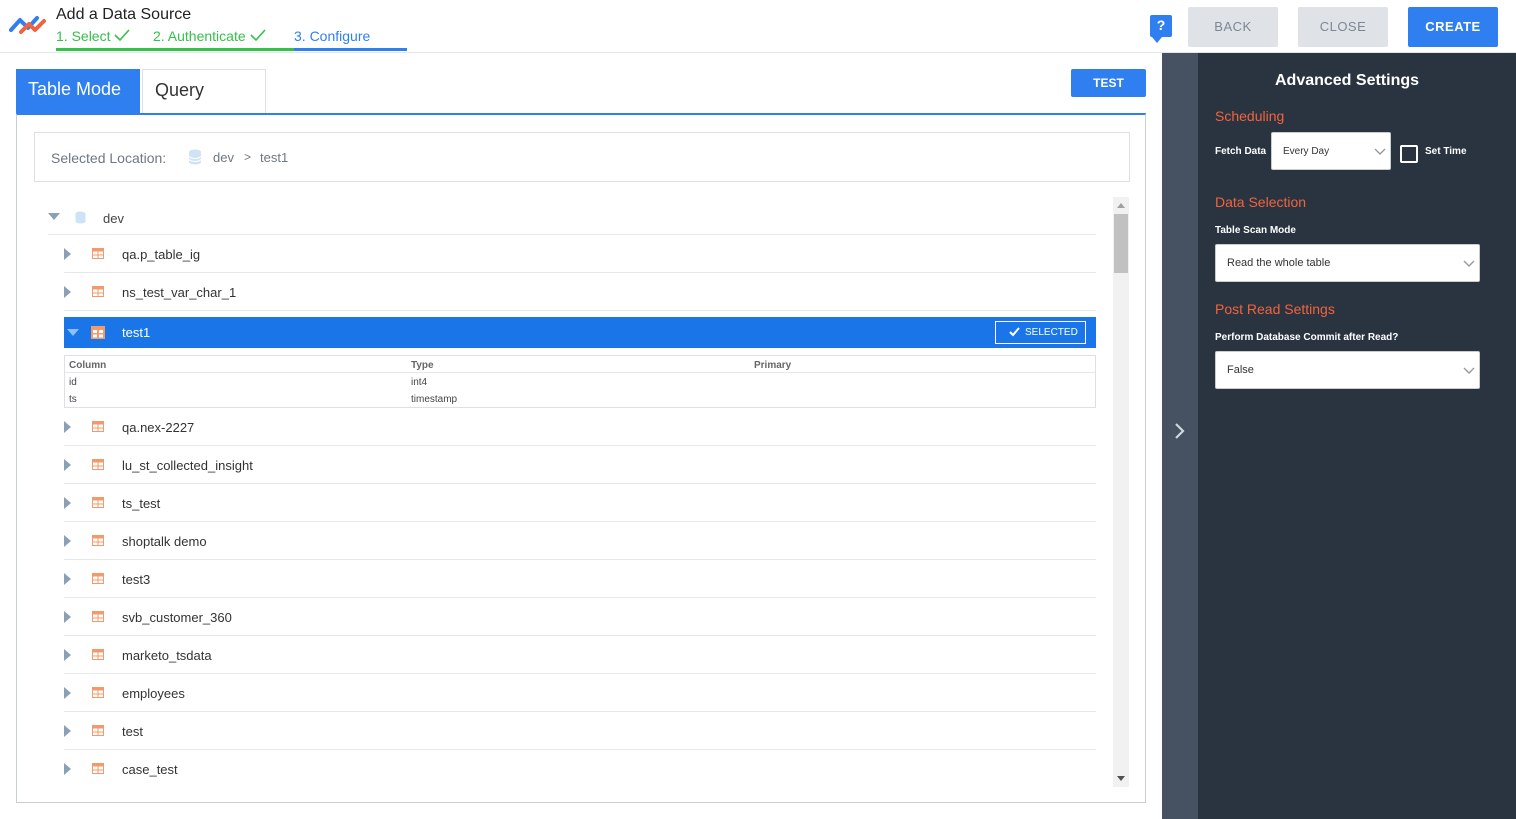 This screenshot has height=819, width=1516. I want to click on create-button: CREATE, so click(1453, 27).